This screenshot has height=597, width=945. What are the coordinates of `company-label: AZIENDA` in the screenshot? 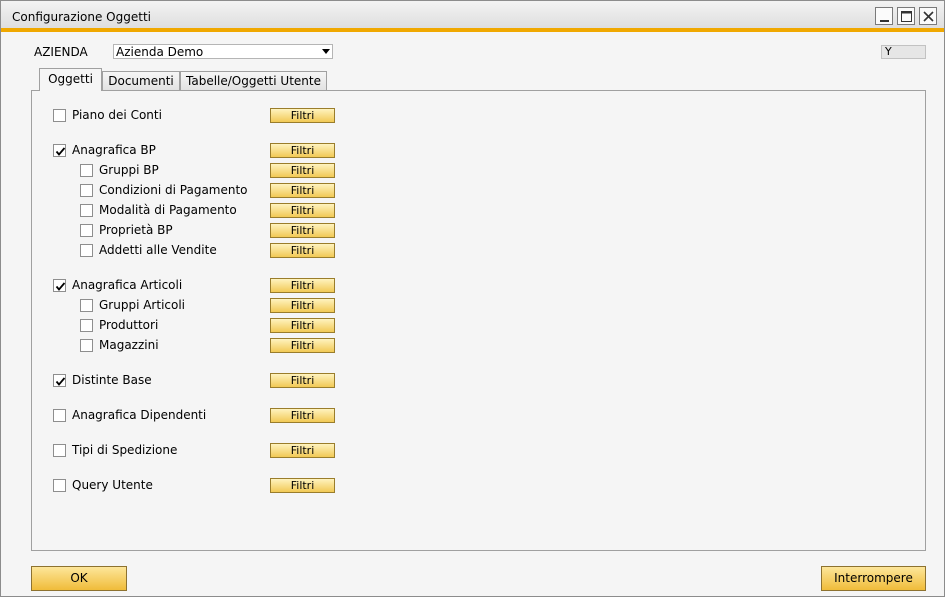 It's located at (61, 52).